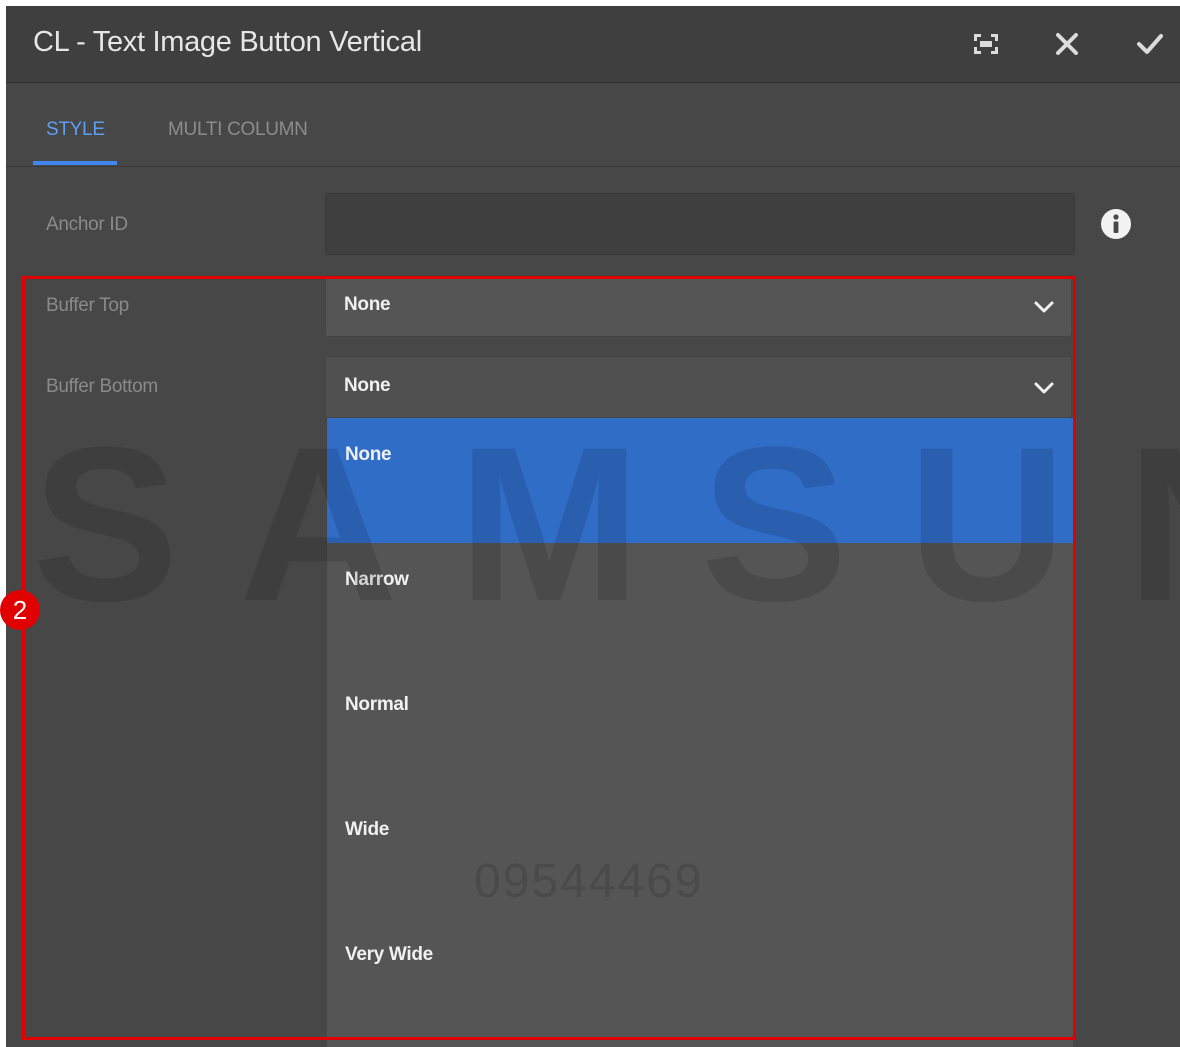 The width and height of the screenshot is (1180, 1047). Describe the element at coordinates (367, 385) in the screenshot. I see `buffer-bottom-value: None` at that location.